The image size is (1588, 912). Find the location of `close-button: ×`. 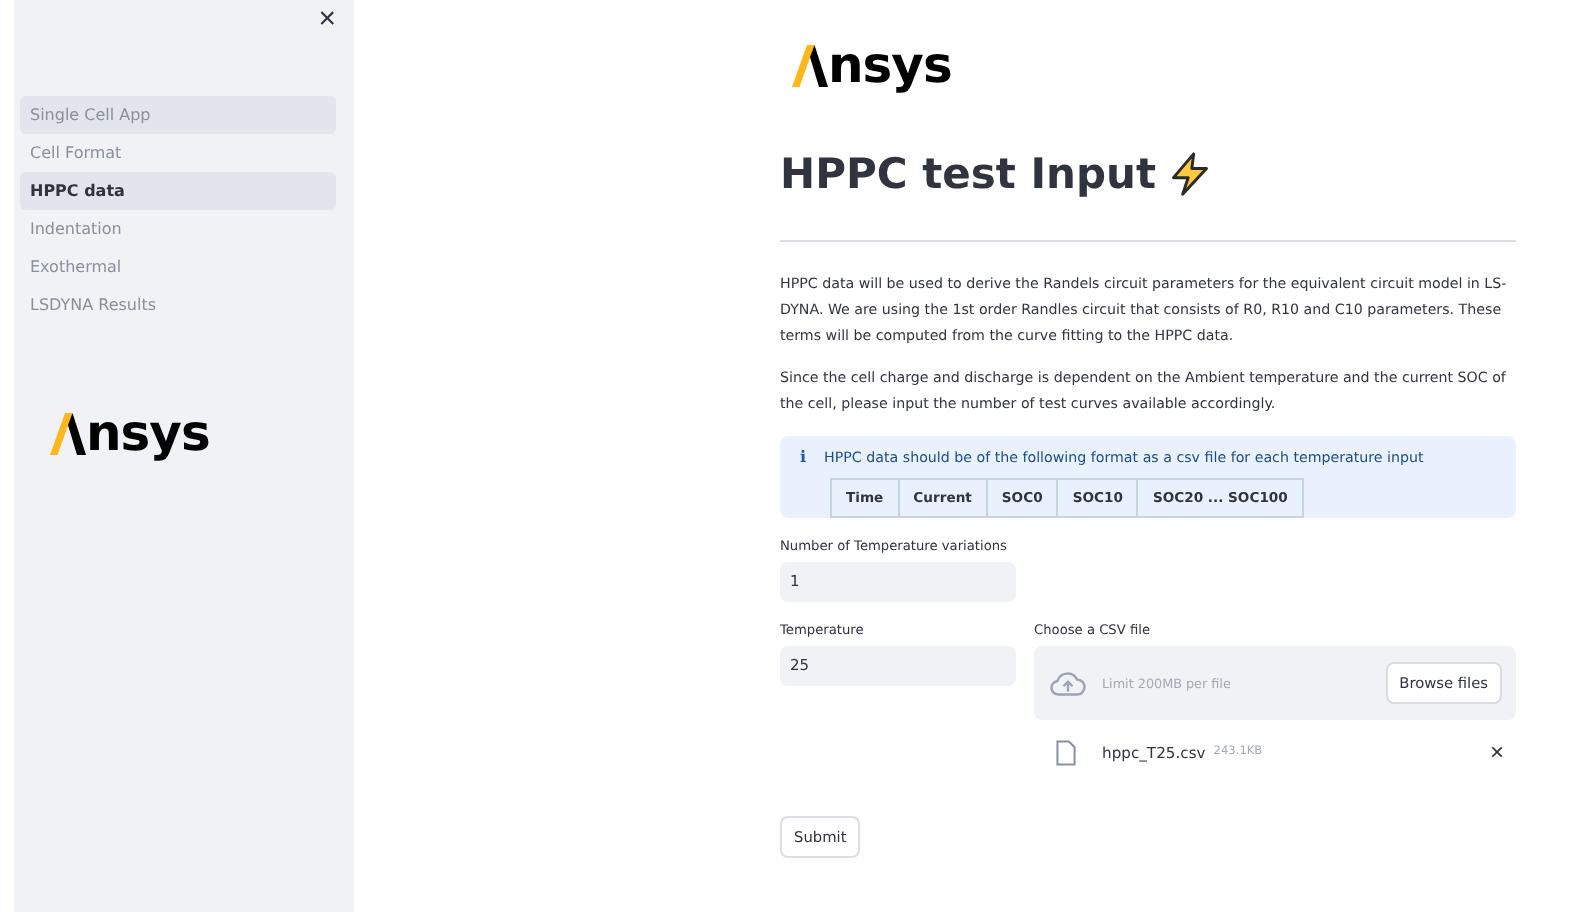

close-button: × is located at coordinates (327, 18).